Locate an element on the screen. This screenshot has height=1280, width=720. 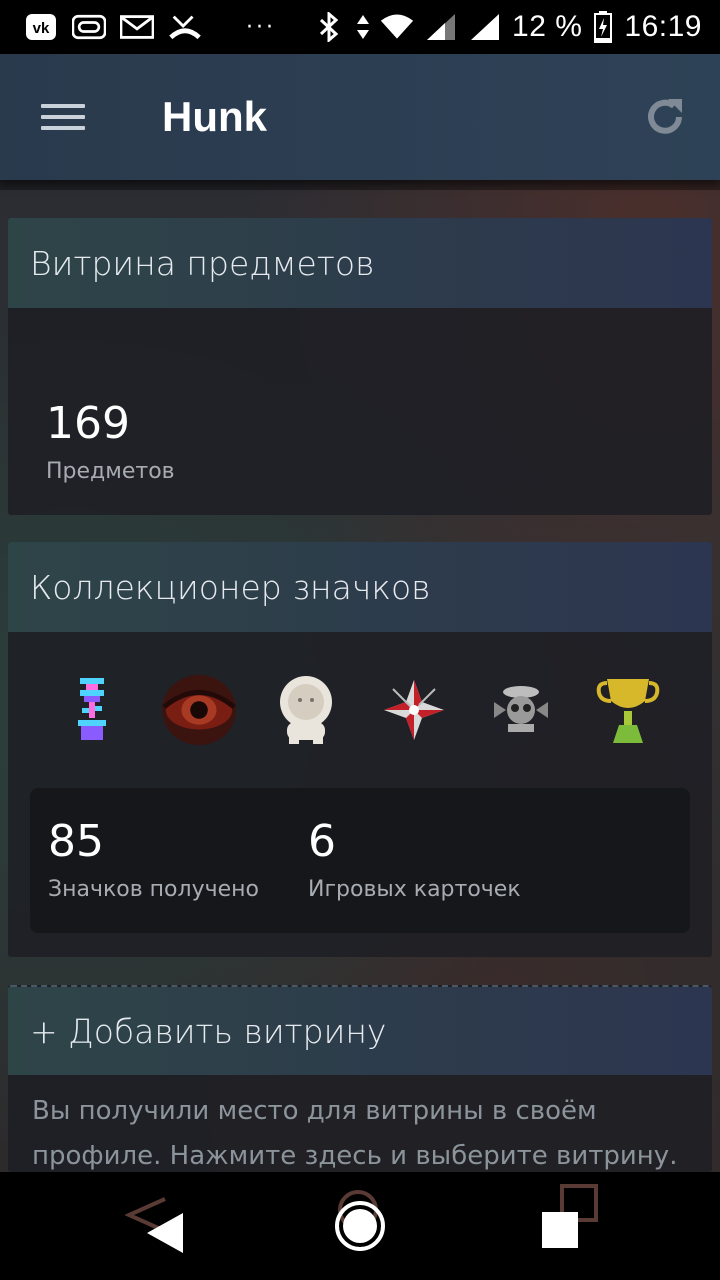
home-icon is located at coordinates (360, 1220).